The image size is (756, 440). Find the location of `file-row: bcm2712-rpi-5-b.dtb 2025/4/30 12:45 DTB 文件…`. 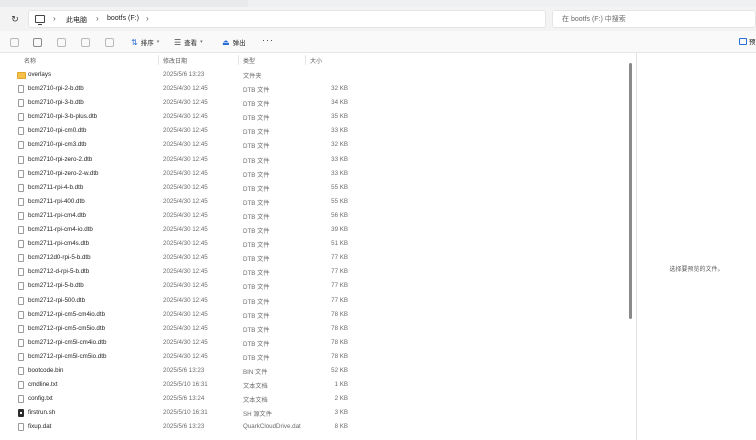

file-row: bcm2712-rpi-5-b.dtb 2025/4/30 12:45 DTB 文件… is located at coordinates (315, 286).